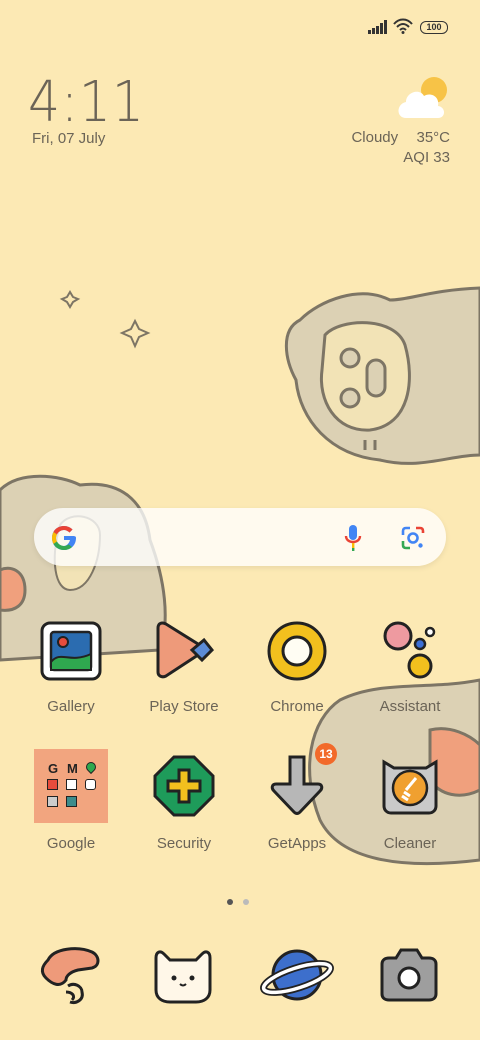  Describe the element at coordinates (297, 651) in the screenshot. I see `chrome-icon` at that location.